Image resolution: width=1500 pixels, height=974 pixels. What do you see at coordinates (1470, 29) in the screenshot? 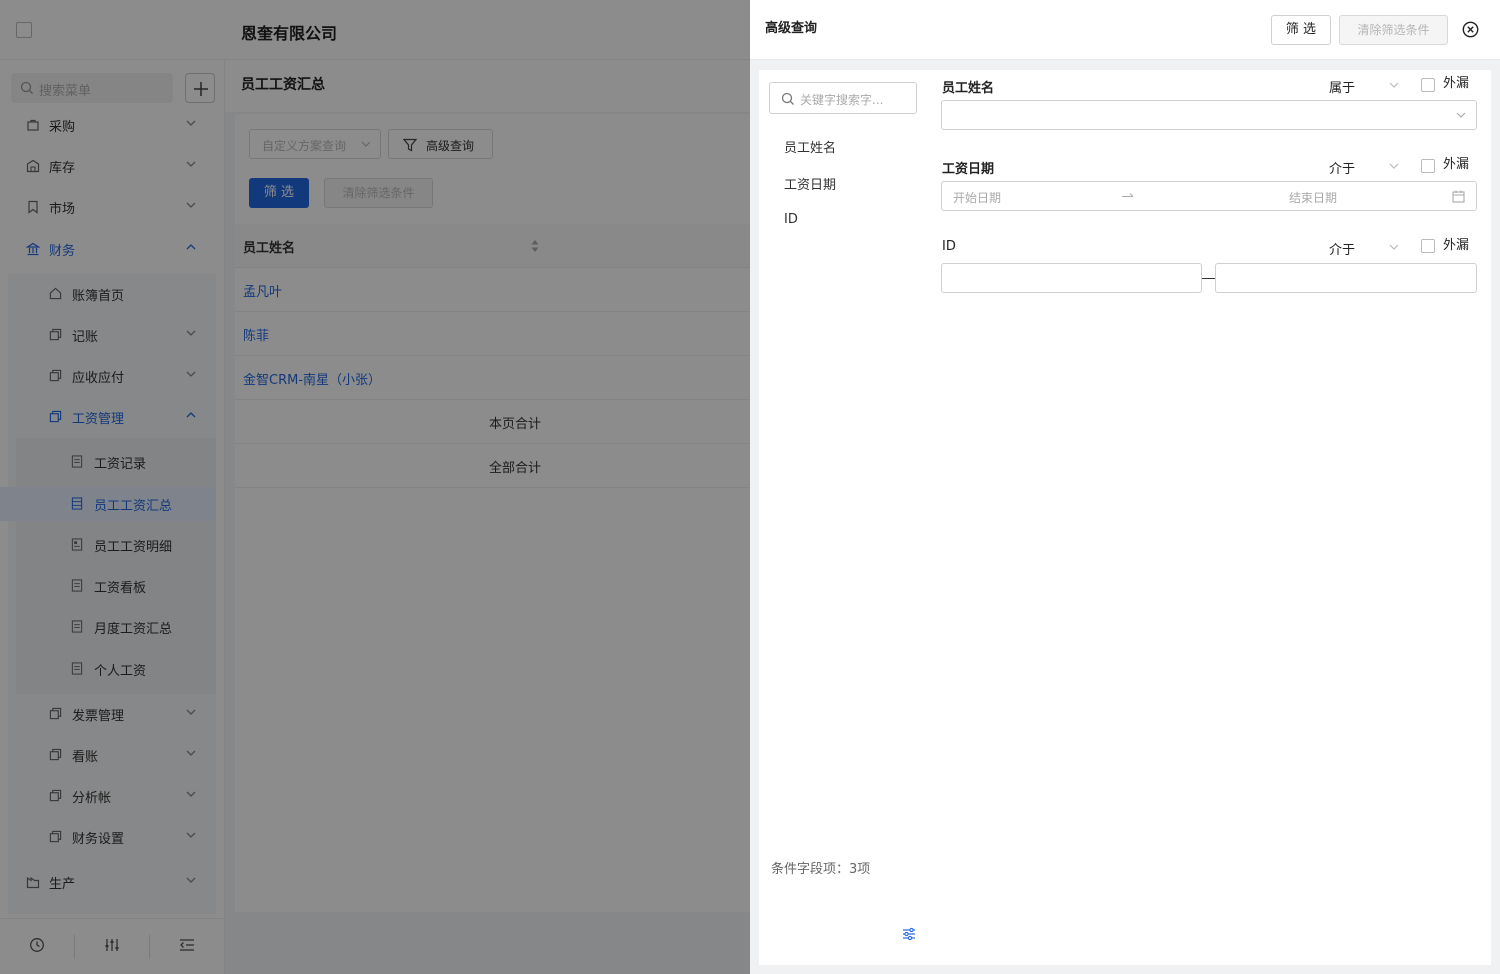
I see `close-circle-icon` at bounding box center [1470, 29].